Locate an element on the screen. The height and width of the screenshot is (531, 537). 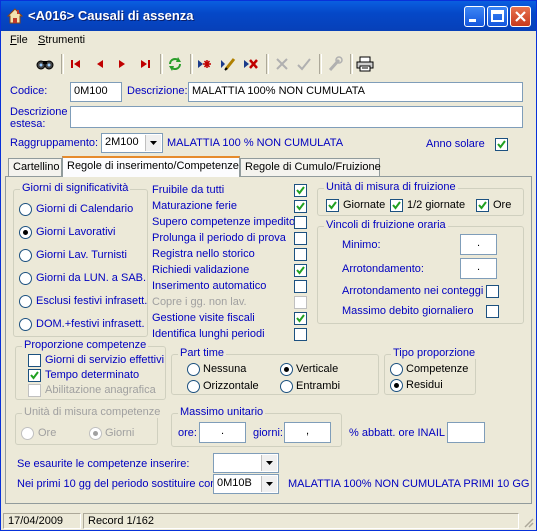
radio-dot is located at coordinates (286, 369).